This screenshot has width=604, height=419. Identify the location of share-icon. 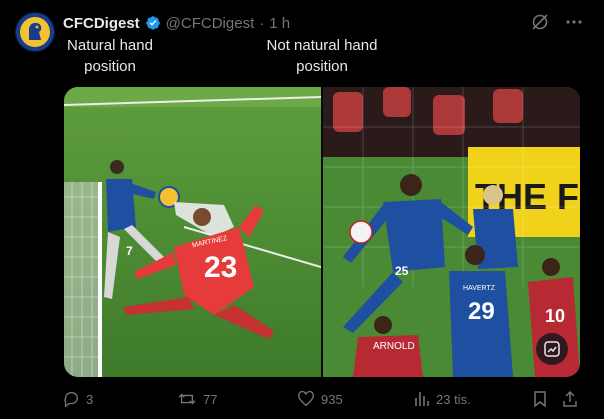
(570, 398).